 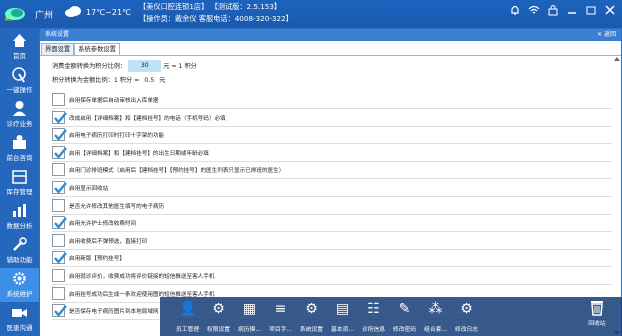 What do you see at coordinates (57, 34) in the screenshot?
I see `window-title: 系统设置` at bounding box center [57, 34].